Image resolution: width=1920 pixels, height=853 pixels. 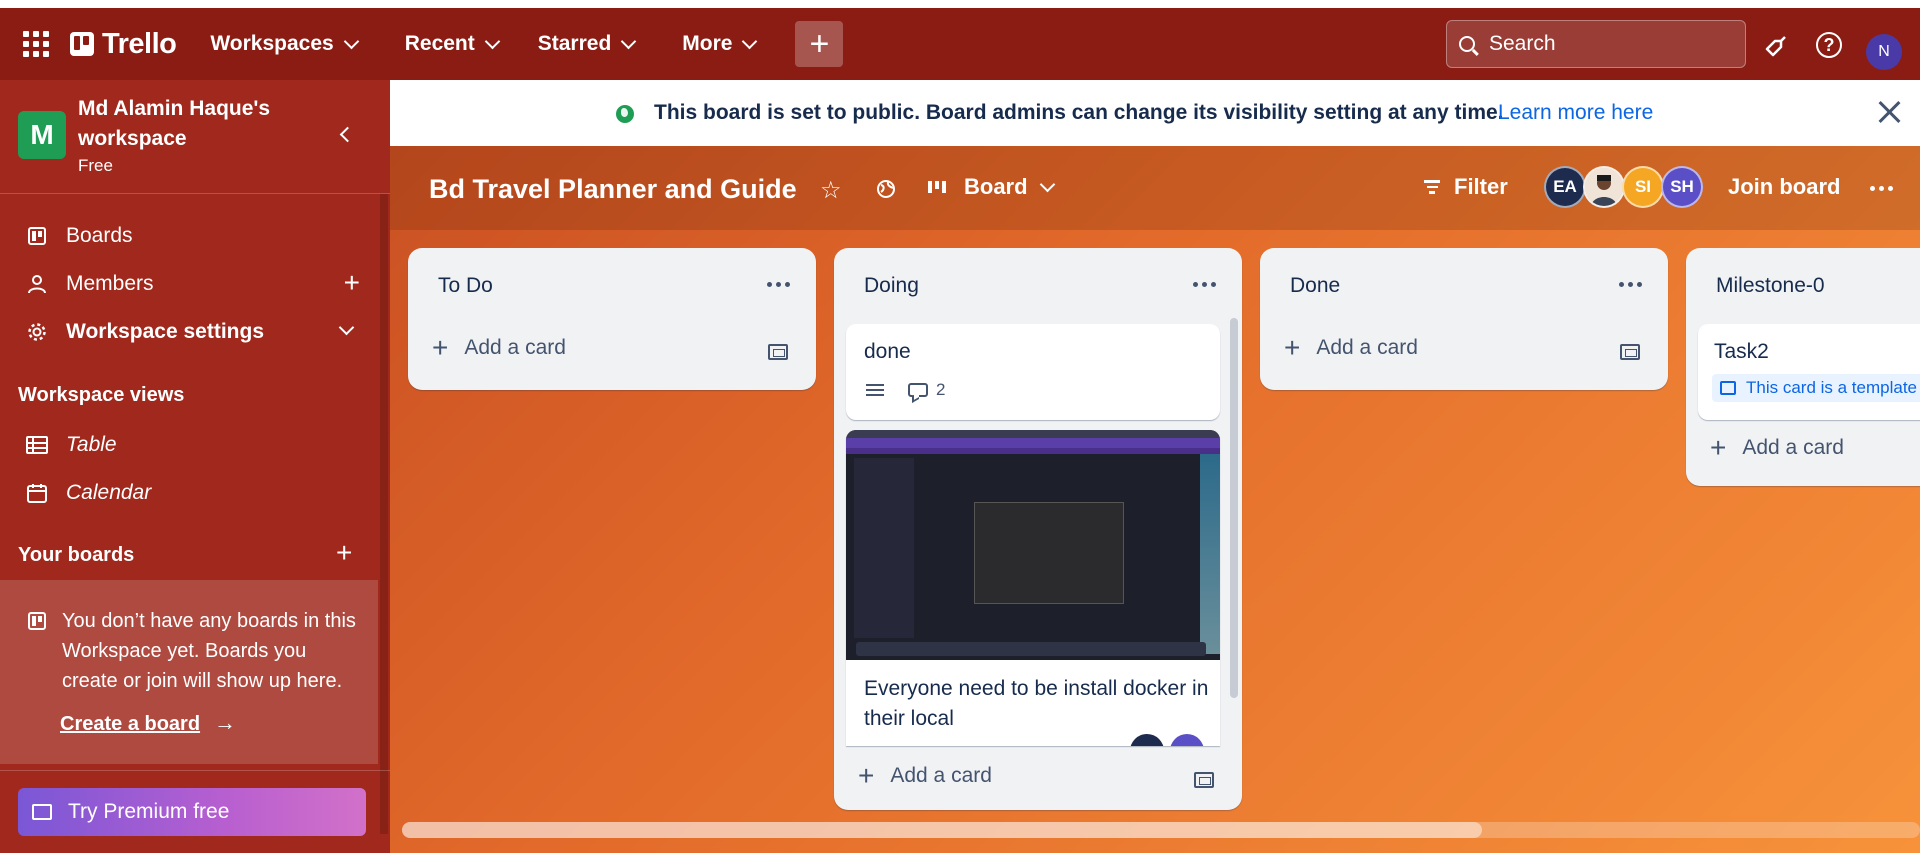 I want to click on board-horizontal-scrollbar, so click(x=1161, y=830).